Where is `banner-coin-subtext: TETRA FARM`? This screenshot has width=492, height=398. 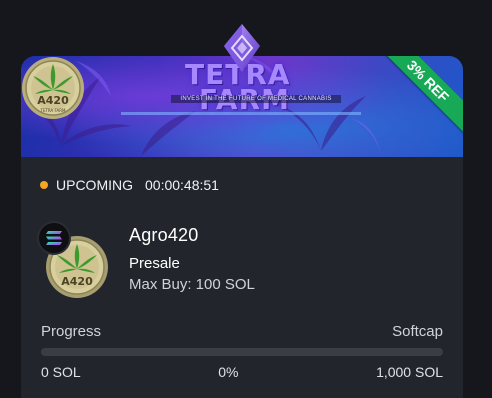 banner-coin-subtext: TETRA FARM is located at coordinates (53, 110).